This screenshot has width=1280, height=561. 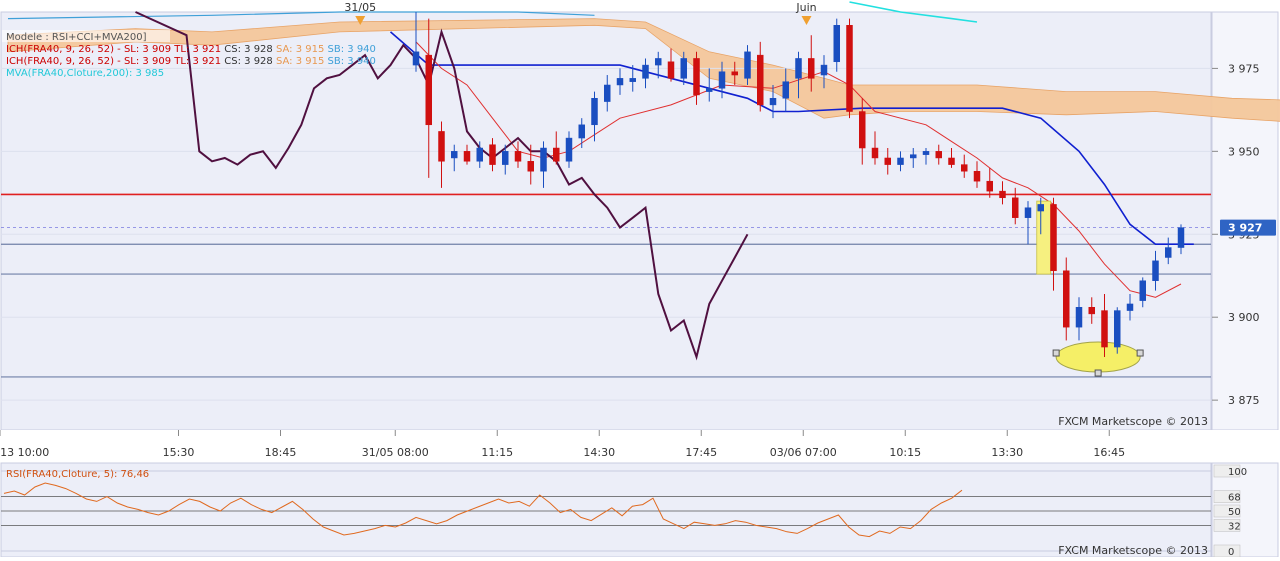 What do you see at coordinates (1244, 68) in the screenshot?
I see `y-tick-label: 3 975` at bounding box center [1244, 68].